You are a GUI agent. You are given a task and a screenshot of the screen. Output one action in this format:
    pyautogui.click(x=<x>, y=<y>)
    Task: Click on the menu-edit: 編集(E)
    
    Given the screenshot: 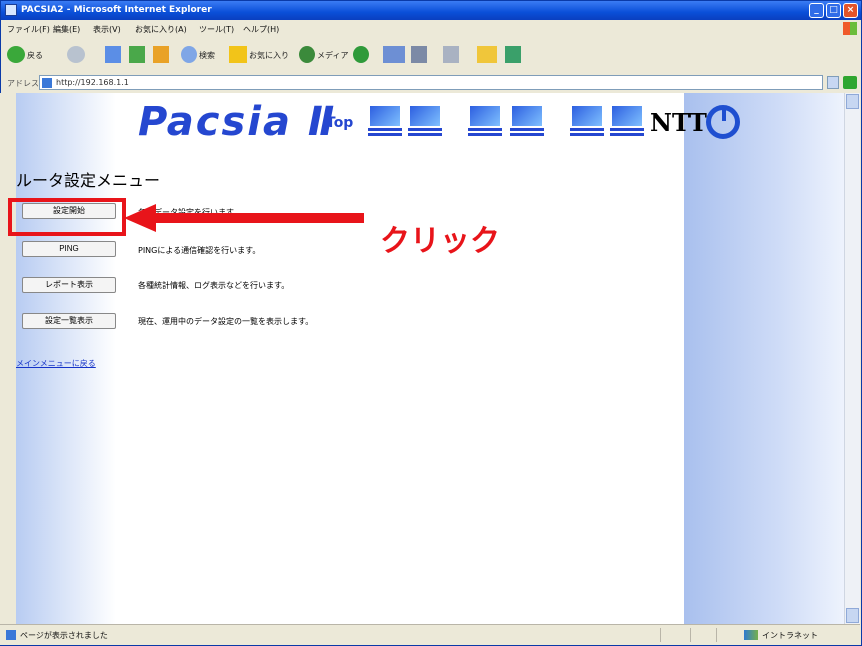 What is the action you would take?
    pyautogui.click(x=66, y=29)
    